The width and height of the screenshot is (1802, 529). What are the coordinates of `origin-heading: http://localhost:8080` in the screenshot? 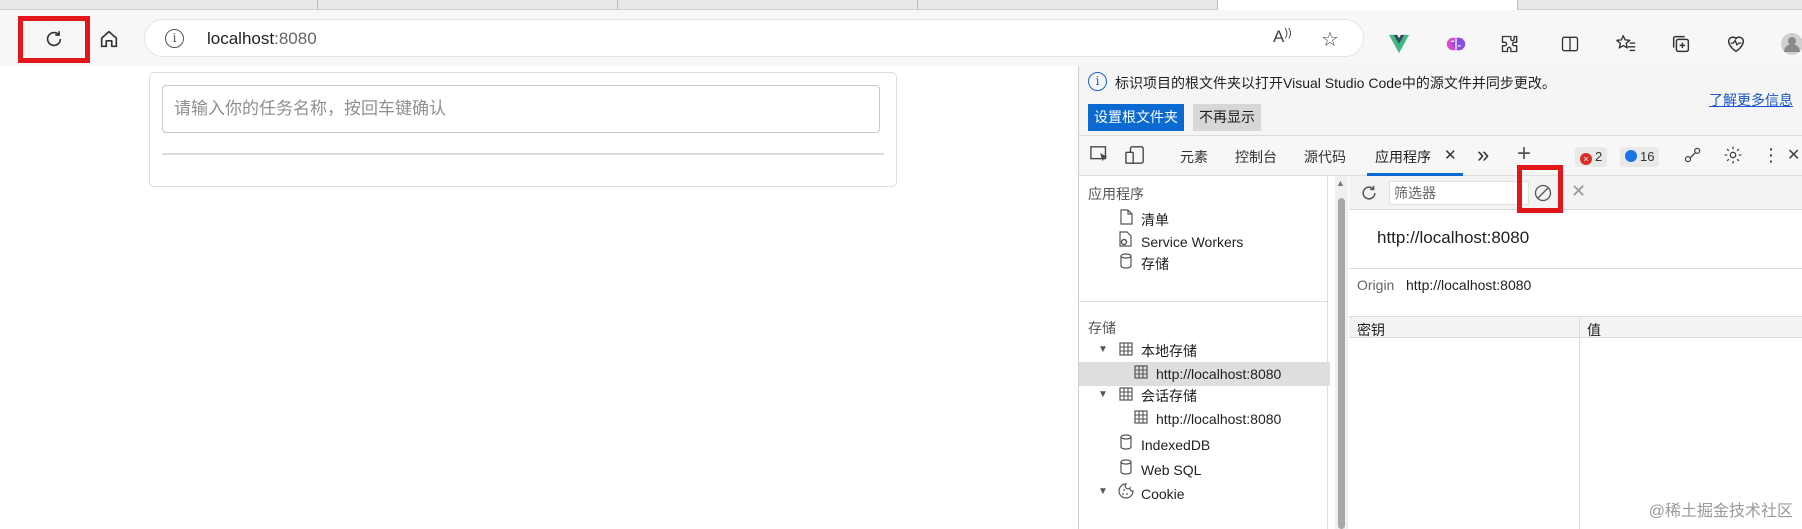 It's located at (1453, 237).